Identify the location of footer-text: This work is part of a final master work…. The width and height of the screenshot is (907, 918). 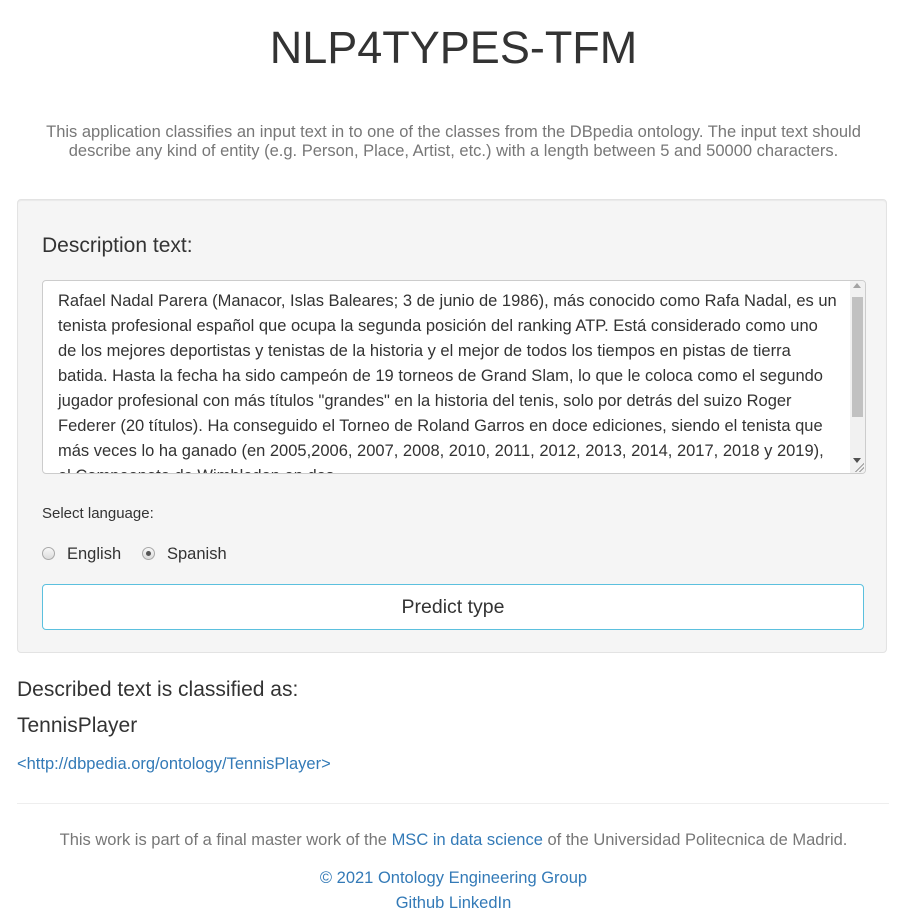
(453, 840).